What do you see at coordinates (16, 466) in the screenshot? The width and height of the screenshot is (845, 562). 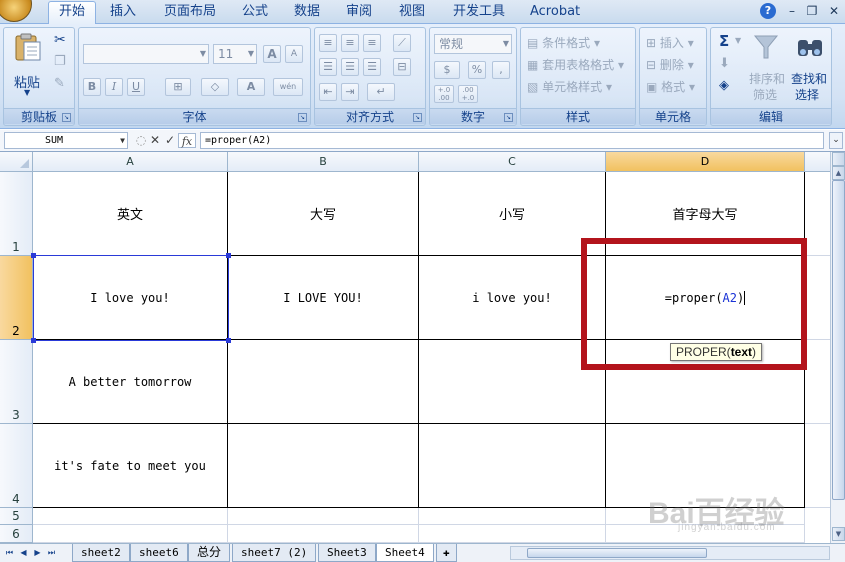 I see `row-header-4: 4` at bounding box center [16, 466].